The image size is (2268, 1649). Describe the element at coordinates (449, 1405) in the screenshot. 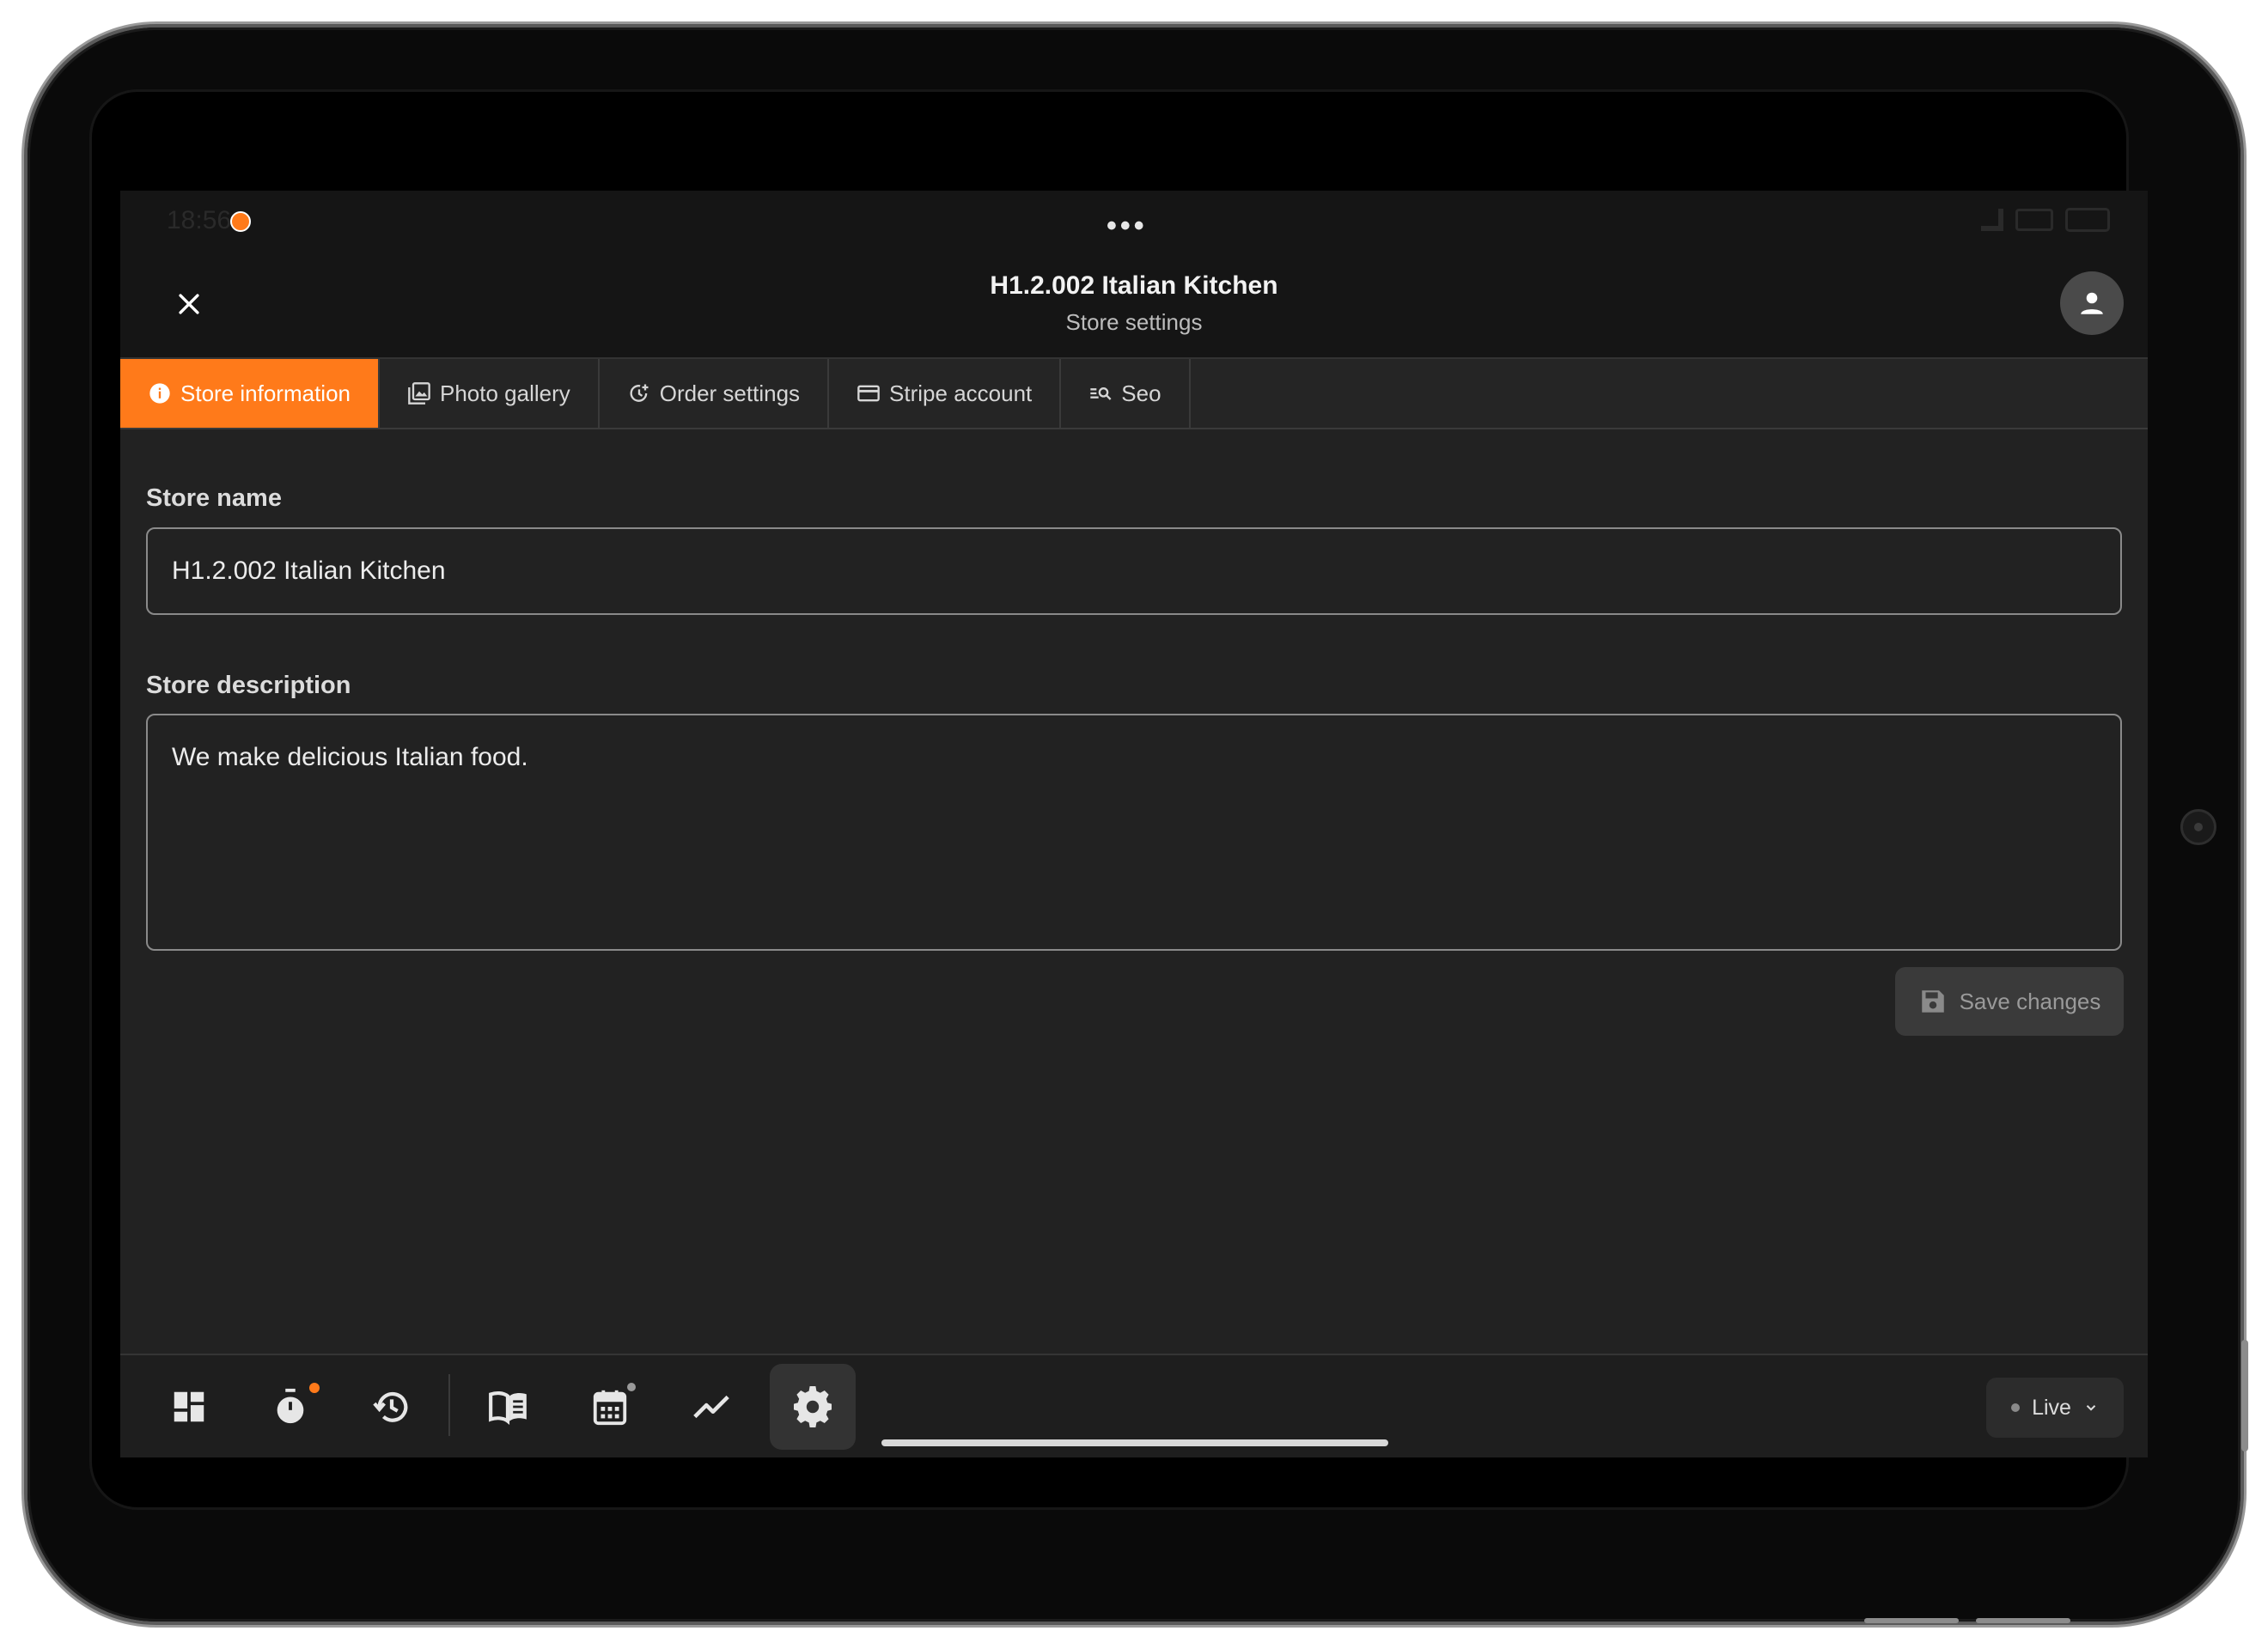

I see `nav-divider` at that location.